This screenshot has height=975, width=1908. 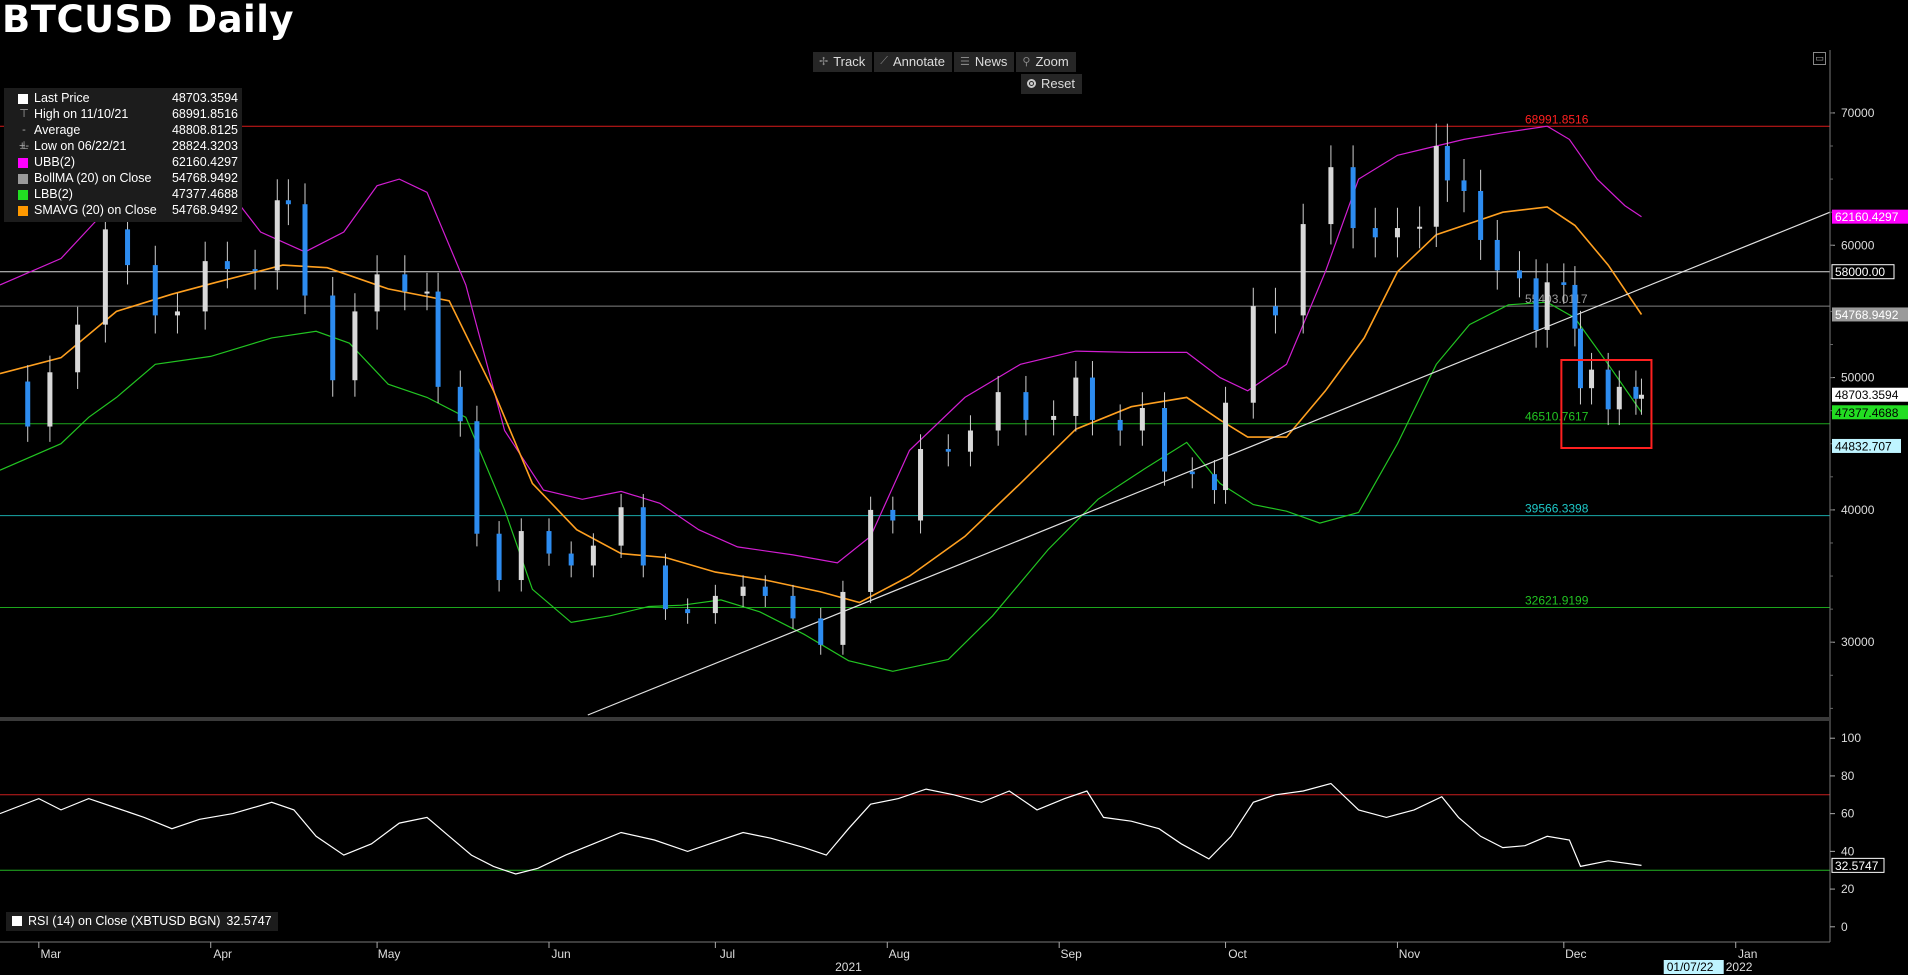 What do you see at coordinates (204, 210) in the screenshot?
I see `legend-value: 54768.9492` at bounding box center [204, 210].